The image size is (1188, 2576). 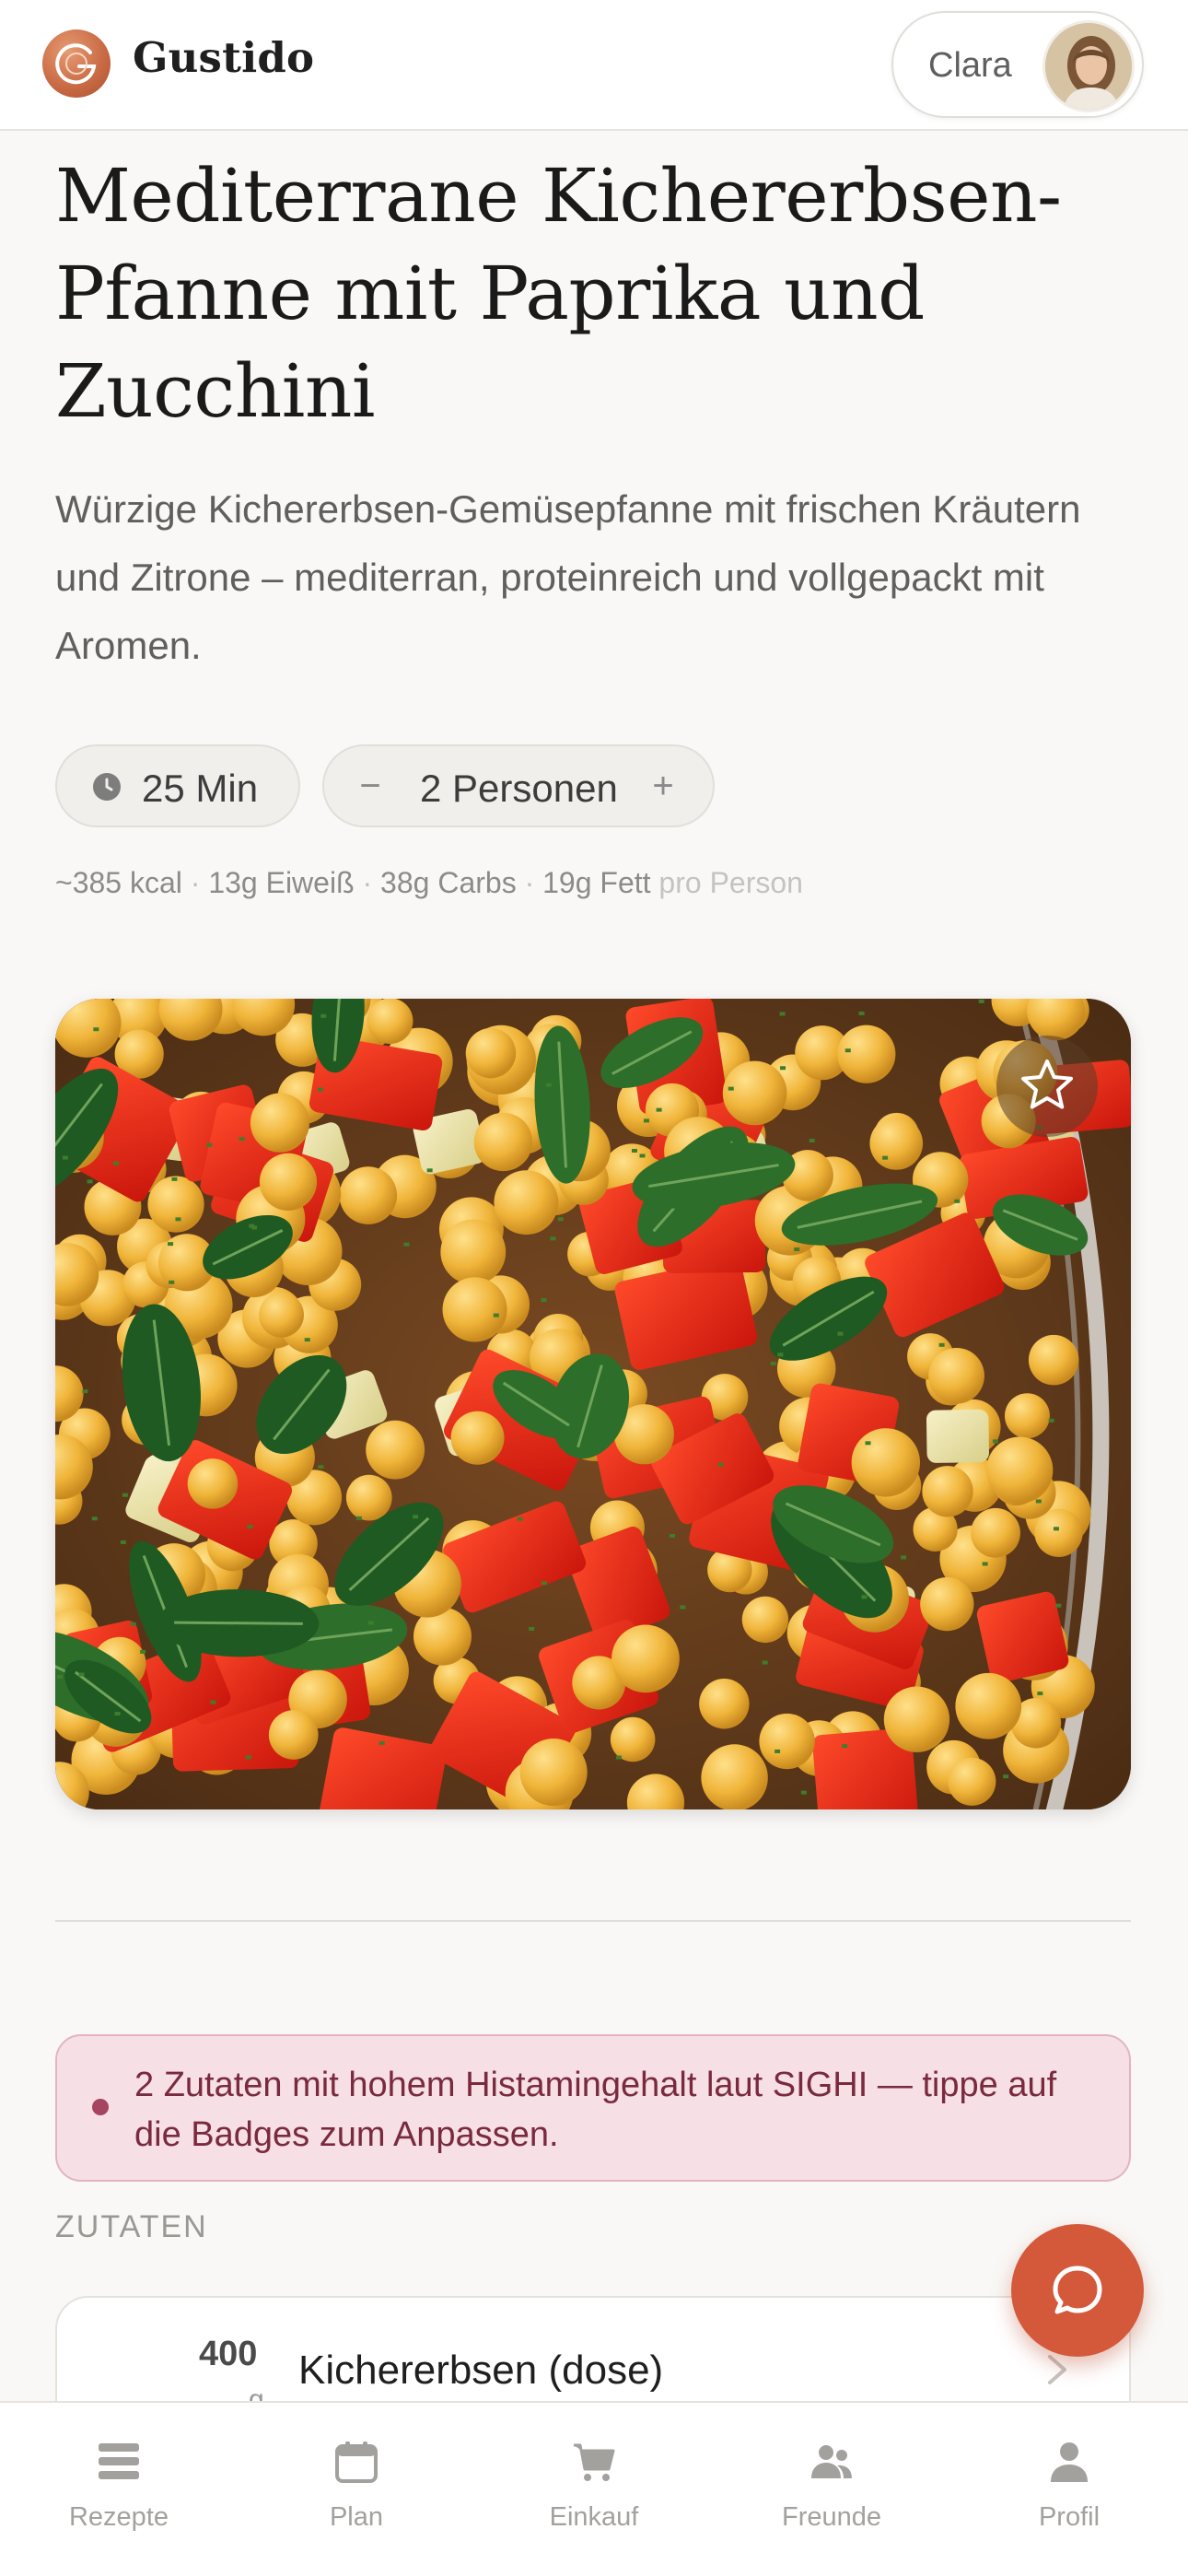 I want to click on nav-item-freunde: Freunde, so click(x=831, y=2489).